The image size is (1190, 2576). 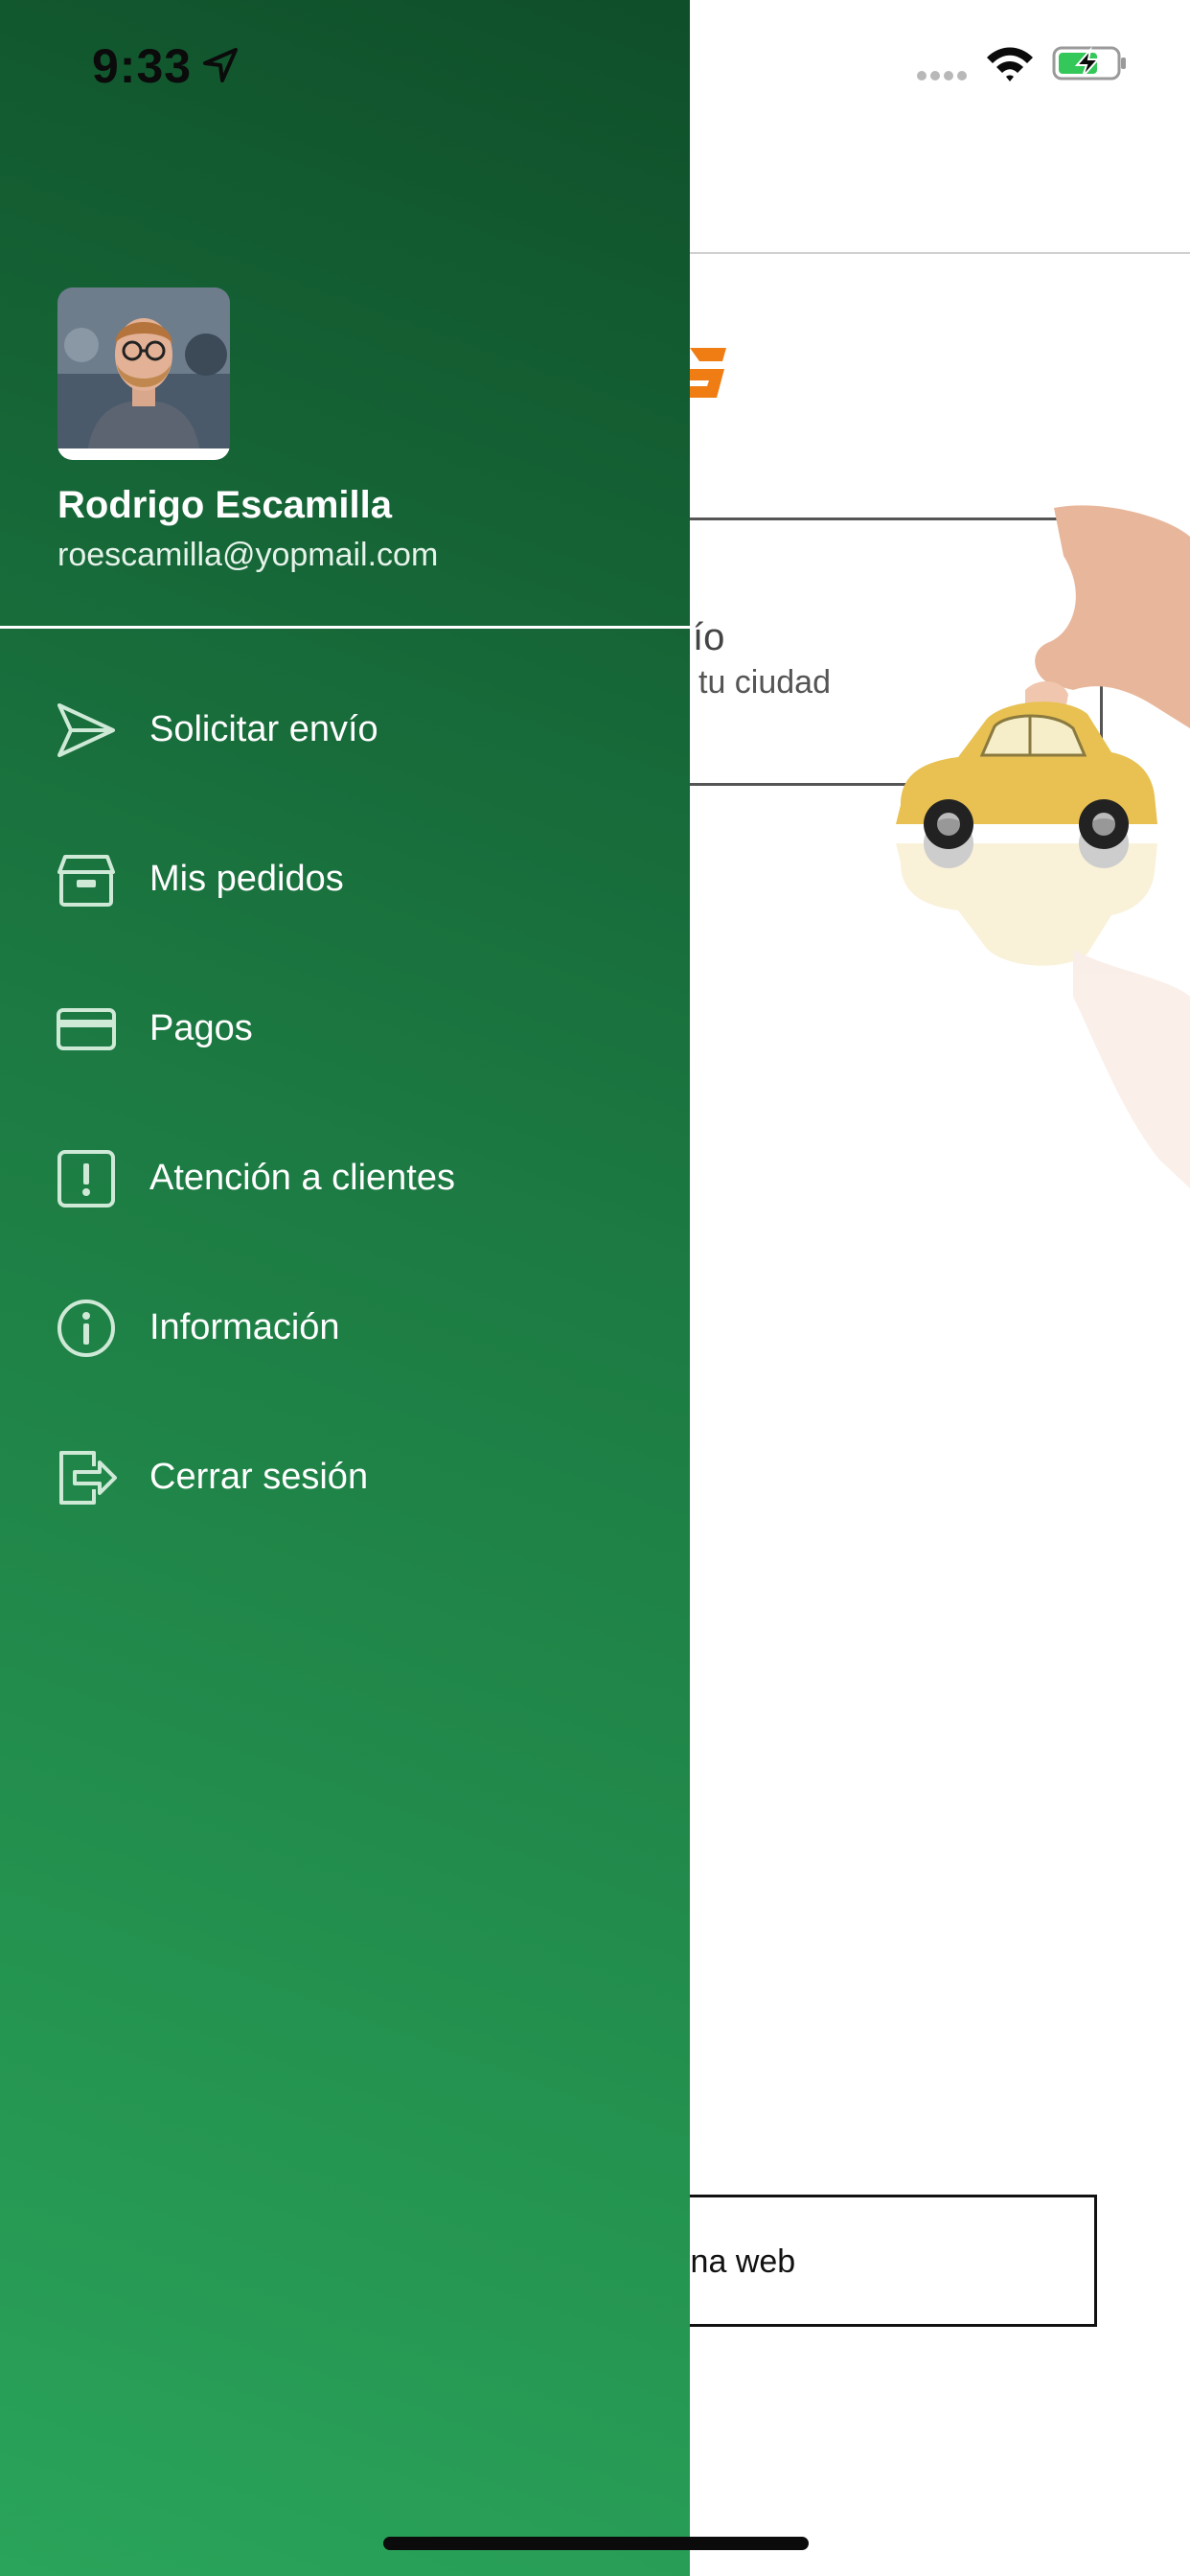 What do you see at coordinates (740, 2261) in the screenshot?
I see `website-button-label: ina web` at bounding box center [740, 2261].